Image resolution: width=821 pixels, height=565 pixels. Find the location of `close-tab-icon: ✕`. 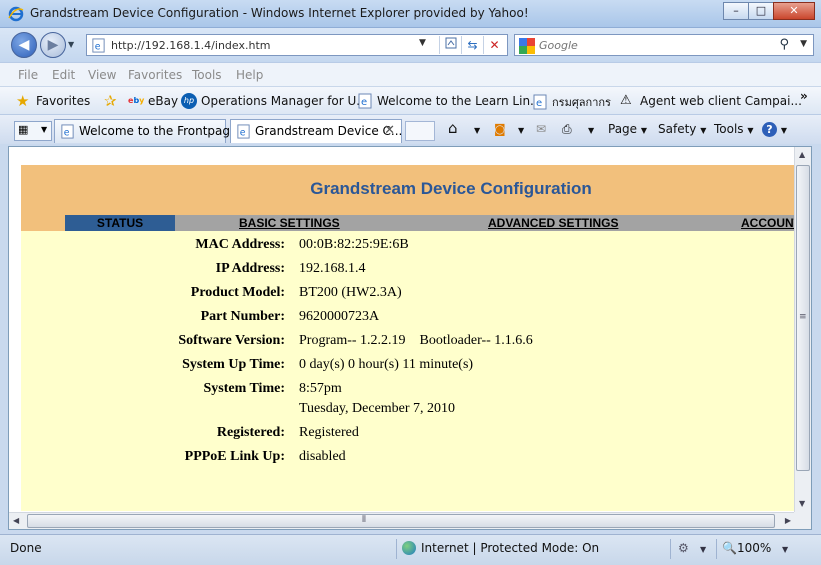

close-tab-icon: ✕ is located at coordinates (389, 130).